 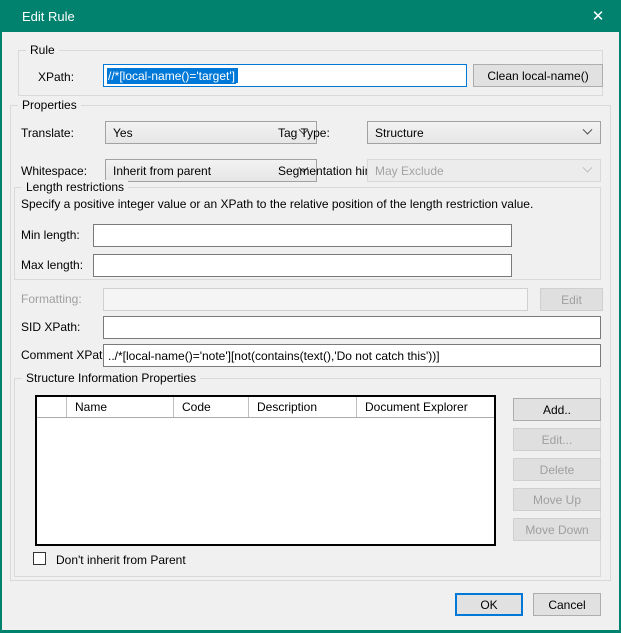 I want to click on dont-inherit-checkbox, so click(x=39, y=558).